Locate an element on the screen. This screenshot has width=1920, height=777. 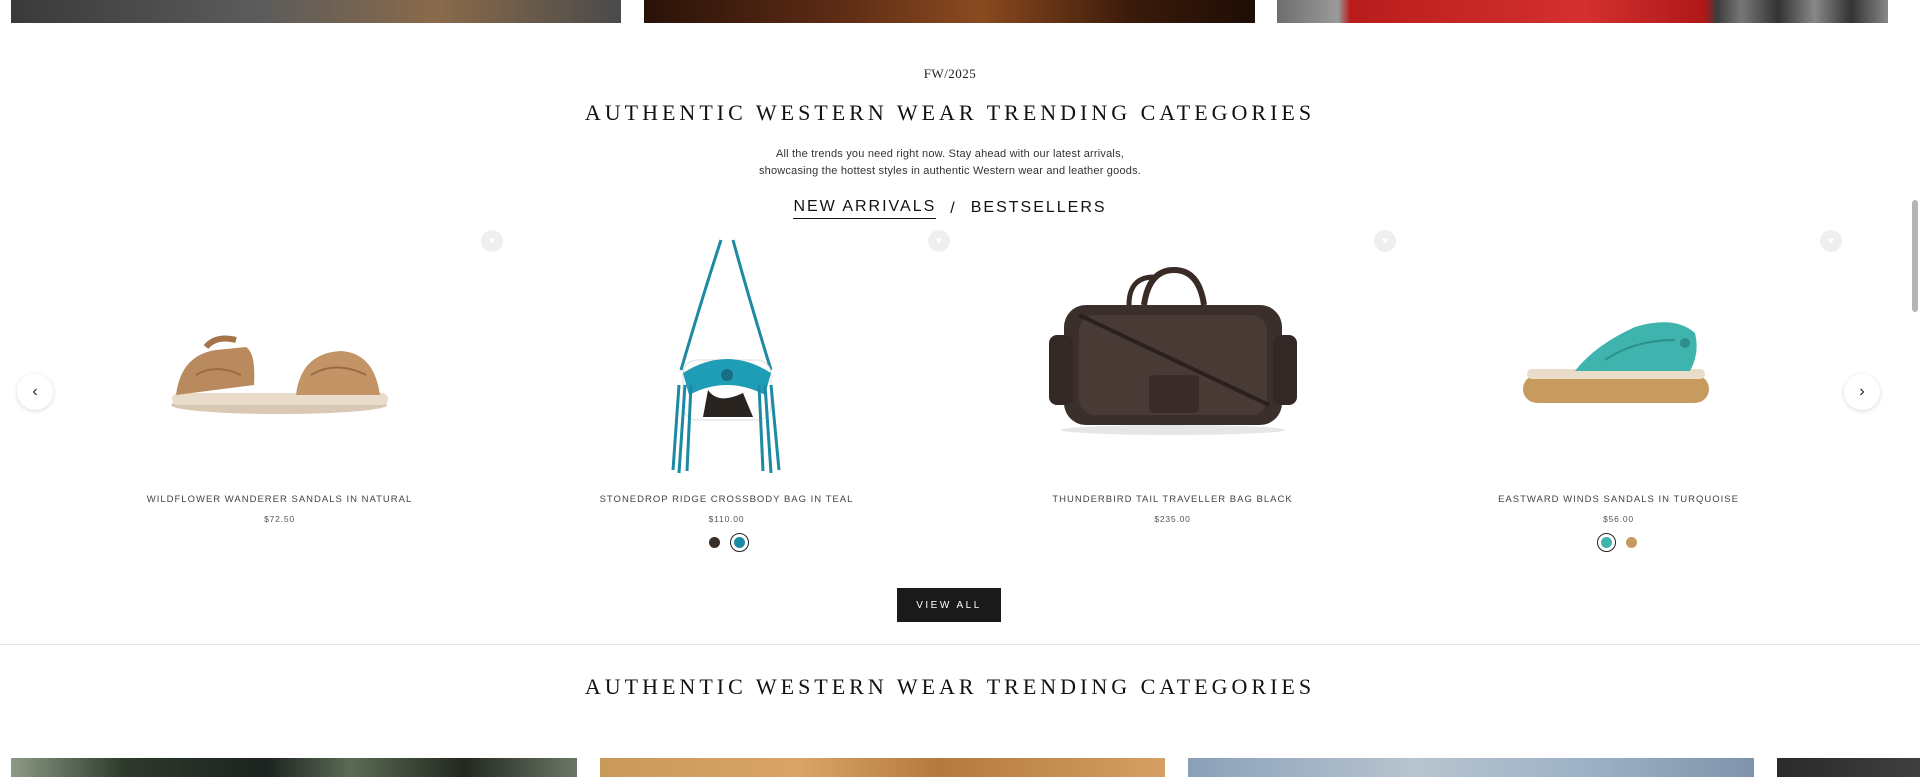
section-divider is located at coordinates (960, 644).